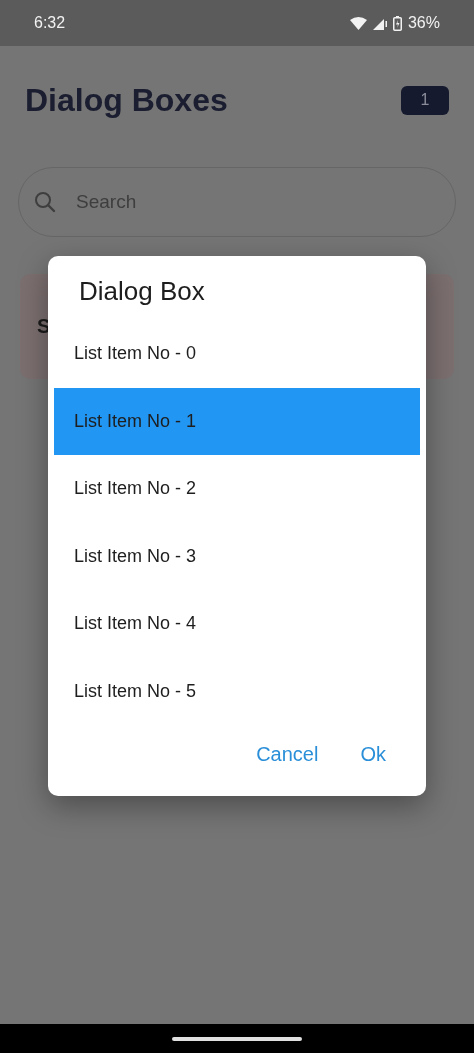  I want to click on cancel-button: Cancel, so click(287, 754).